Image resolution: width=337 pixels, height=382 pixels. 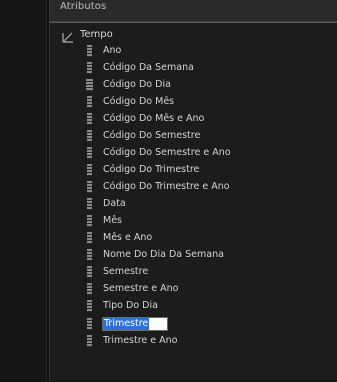 What do you see at coordinates (193, 307) in the screenshot?
I see `tree-item-tipo-do-dia: Tipo Do Dia` at bounding box center [193, 307].